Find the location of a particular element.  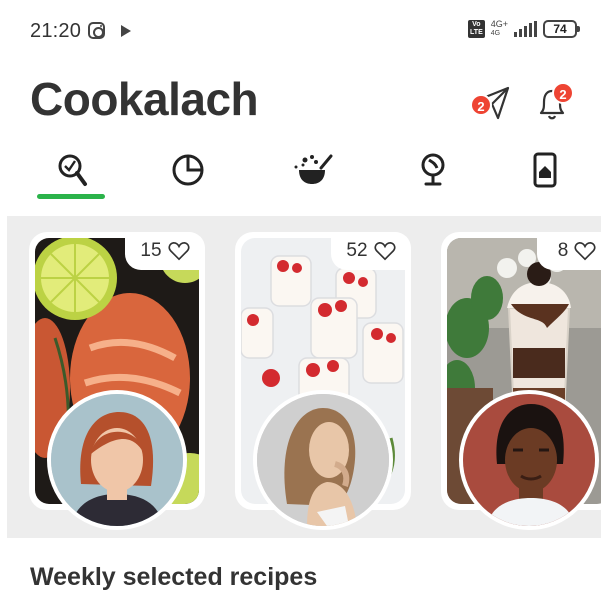

status-notification-icons is located at coordinates (109, 30).